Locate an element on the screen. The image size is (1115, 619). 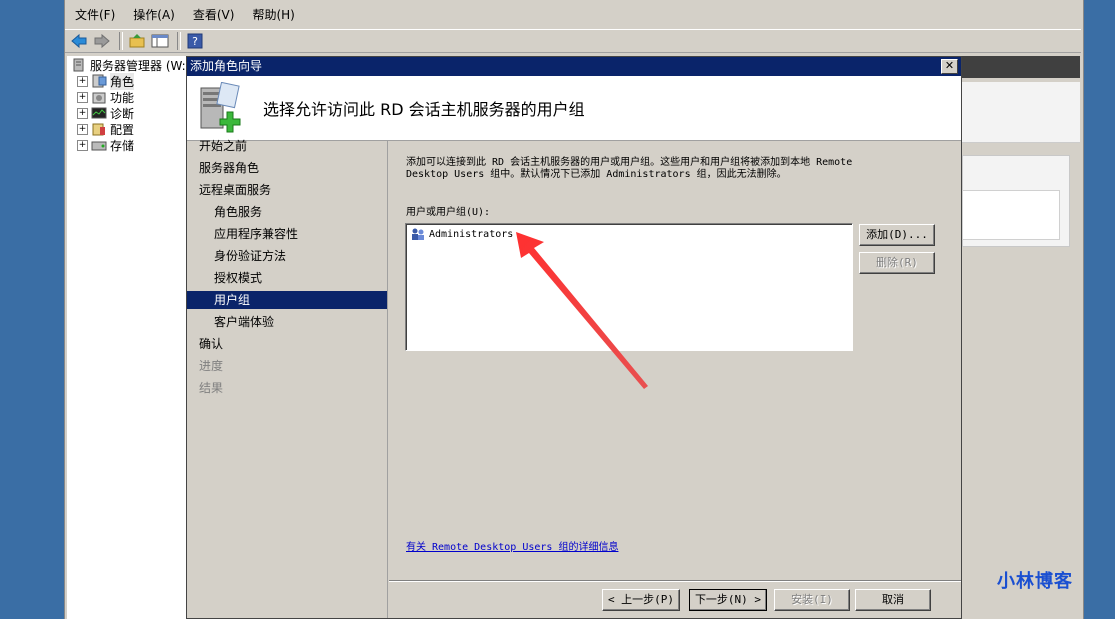
forward-icon is located at coordinates (102, 41).